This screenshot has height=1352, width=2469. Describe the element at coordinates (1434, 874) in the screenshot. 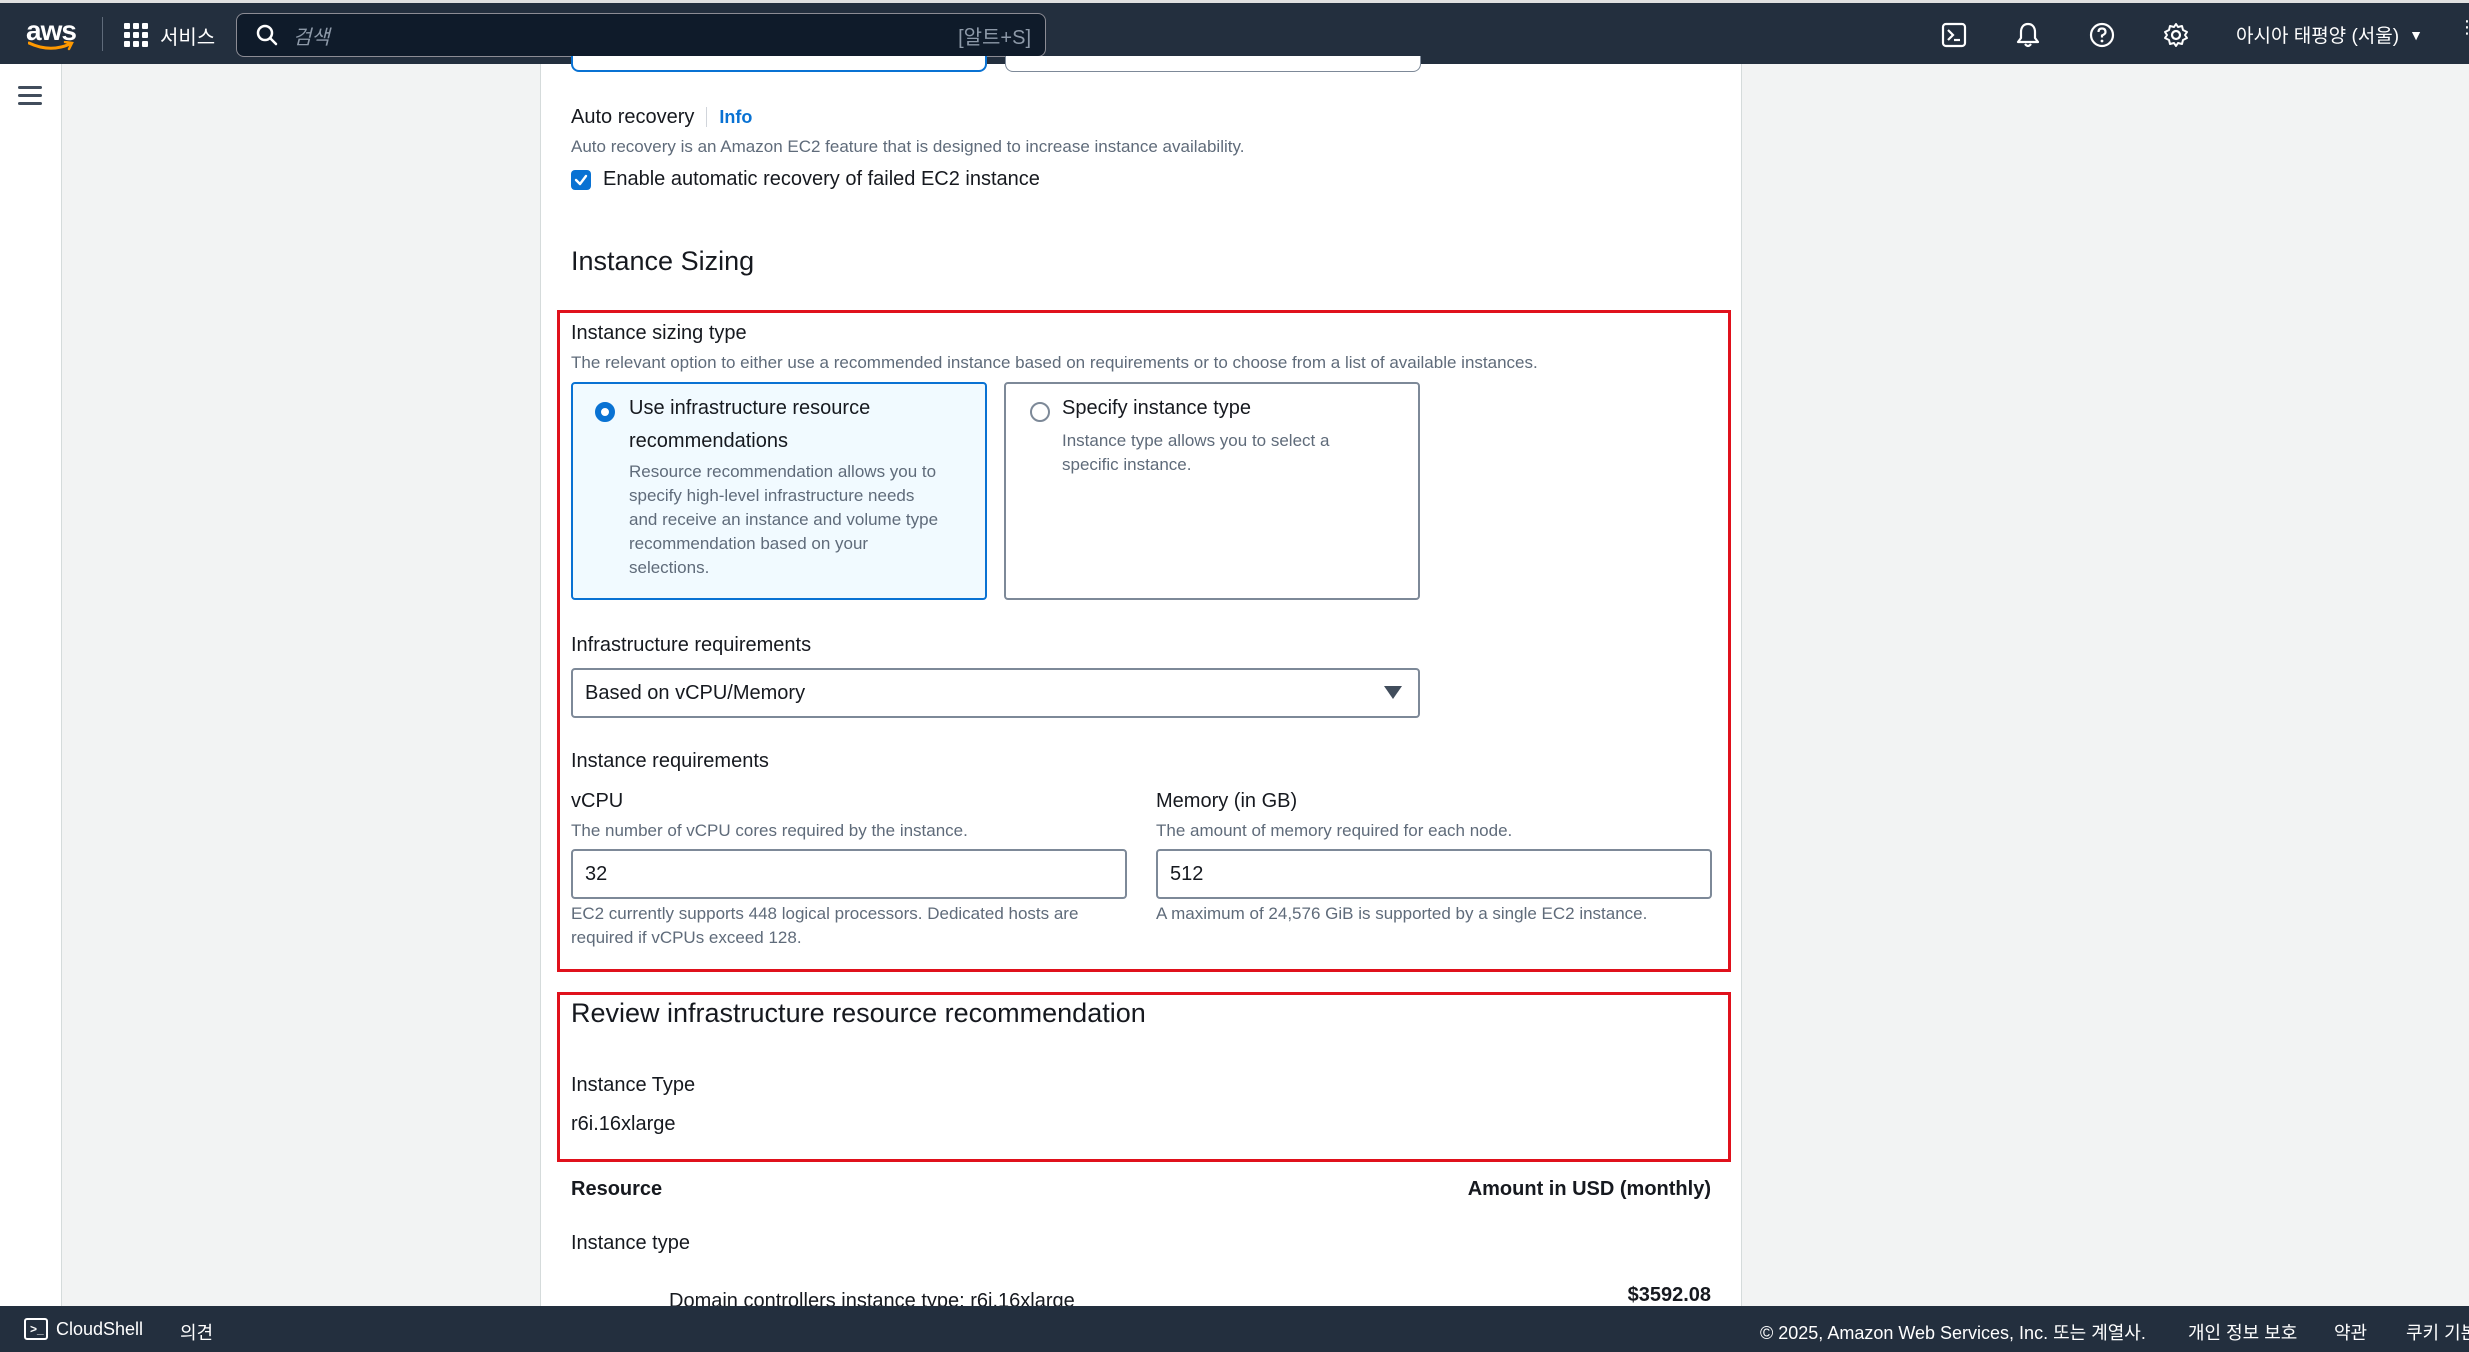

I see `memory-input: 512` at that location.